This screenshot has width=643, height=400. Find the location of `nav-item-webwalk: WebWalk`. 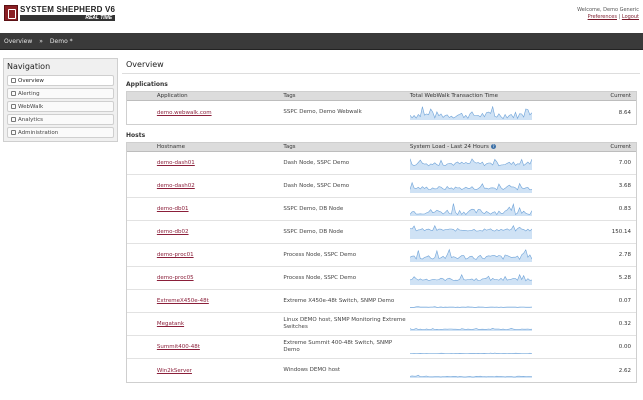

nav-item-webwalk: WebWalk is located at coordinates (60, 106).